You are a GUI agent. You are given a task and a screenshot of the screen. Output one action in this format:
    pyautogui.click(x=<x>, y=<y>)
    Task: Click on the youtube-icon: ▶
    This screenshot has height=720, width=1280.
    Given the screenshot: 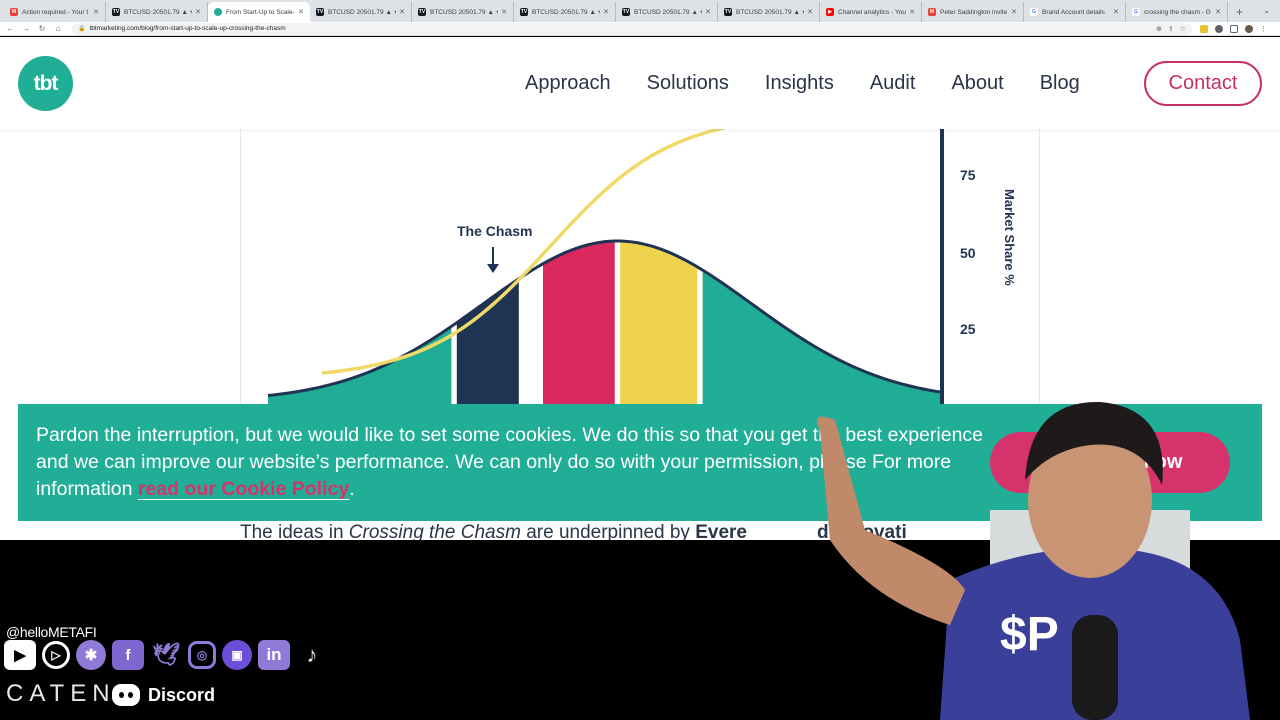 What is the action you would take?
    pyautogui.click(x=830, y=12)
    